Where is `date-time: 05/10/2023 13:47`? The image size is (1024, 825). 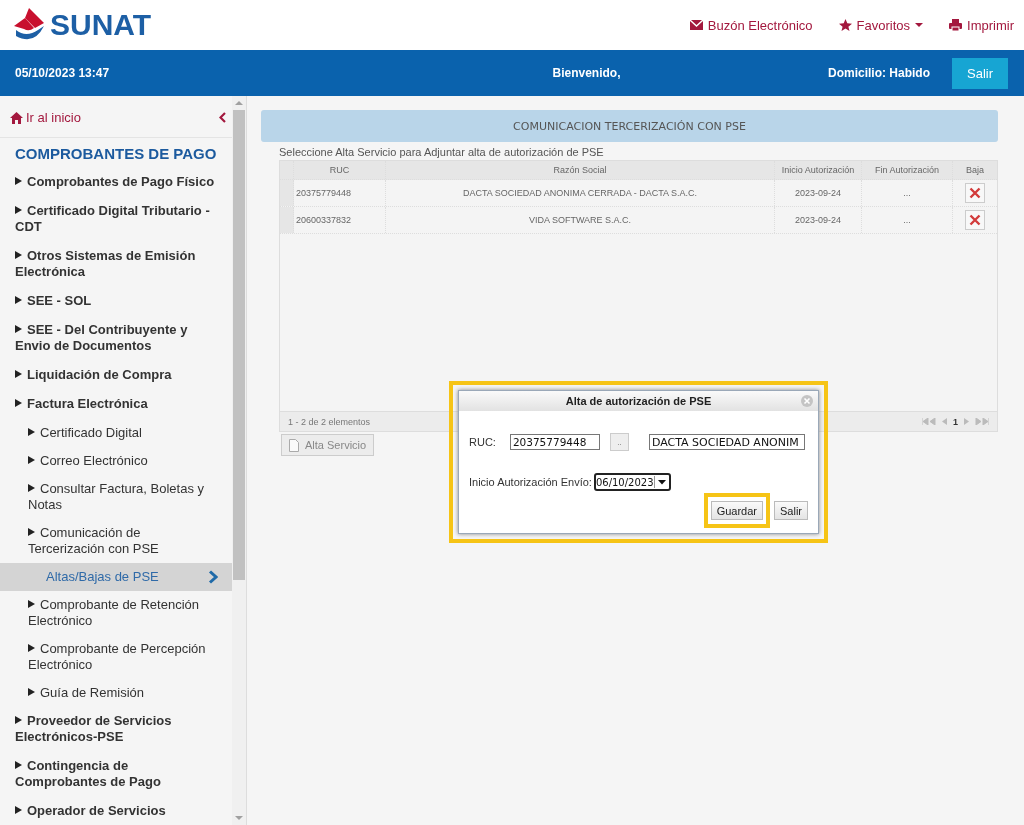 date-time: 05/10/2023 13:47 is located at coordinates (63, 73).